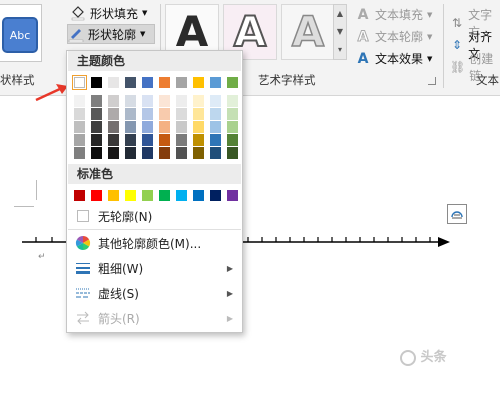 The height and width of the screenshot is (400, 500). I want to click on shape-fill-button: 形状填充 ▼, so click(113, 13).